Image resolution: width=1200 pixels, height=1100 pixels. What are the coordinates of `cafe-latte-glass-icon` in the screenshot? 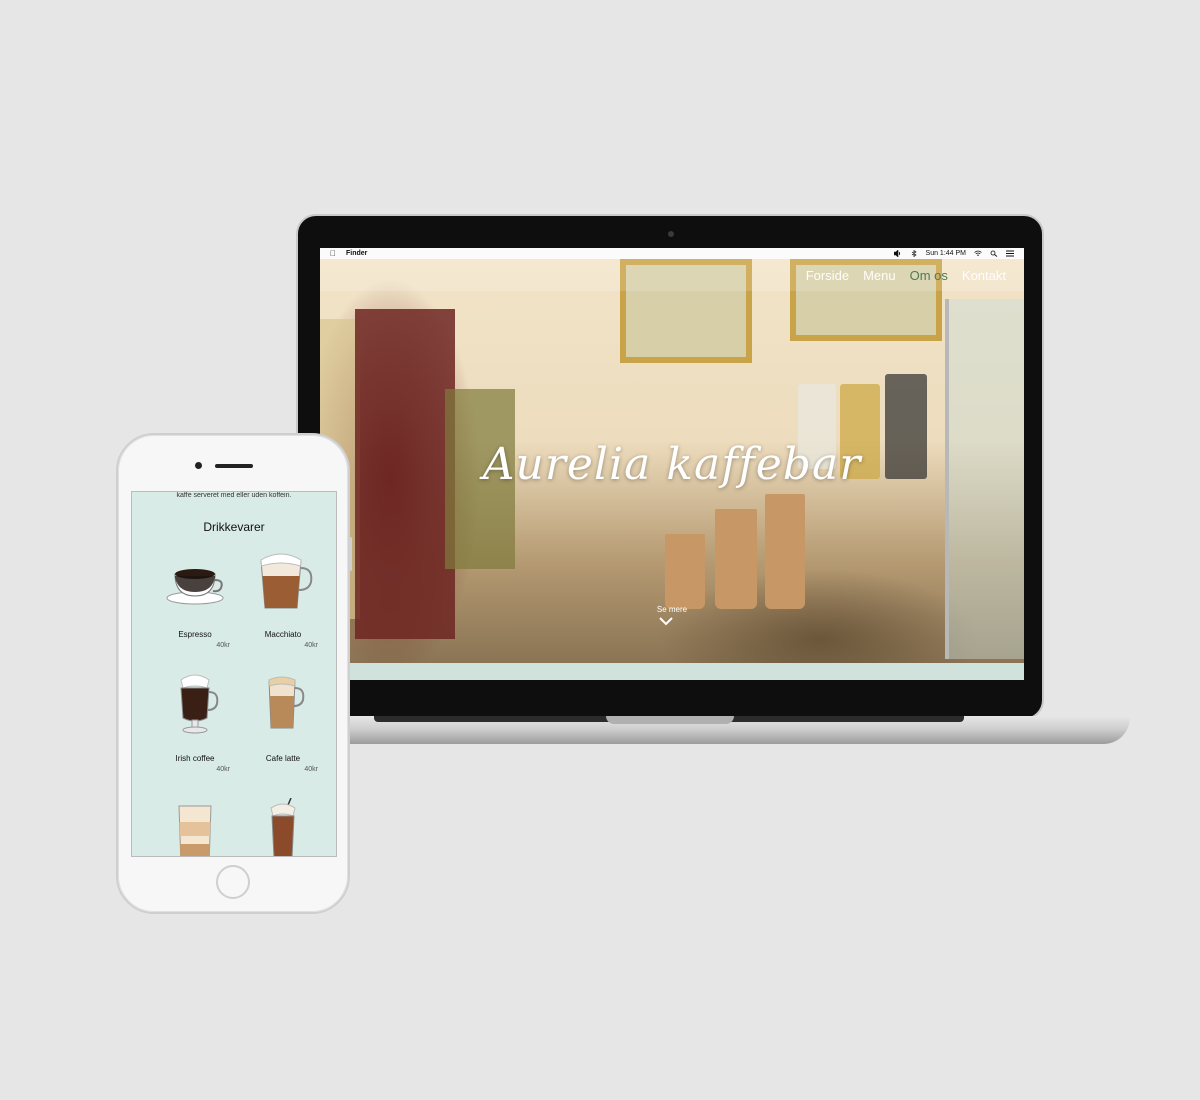 It's located at (286, 702).